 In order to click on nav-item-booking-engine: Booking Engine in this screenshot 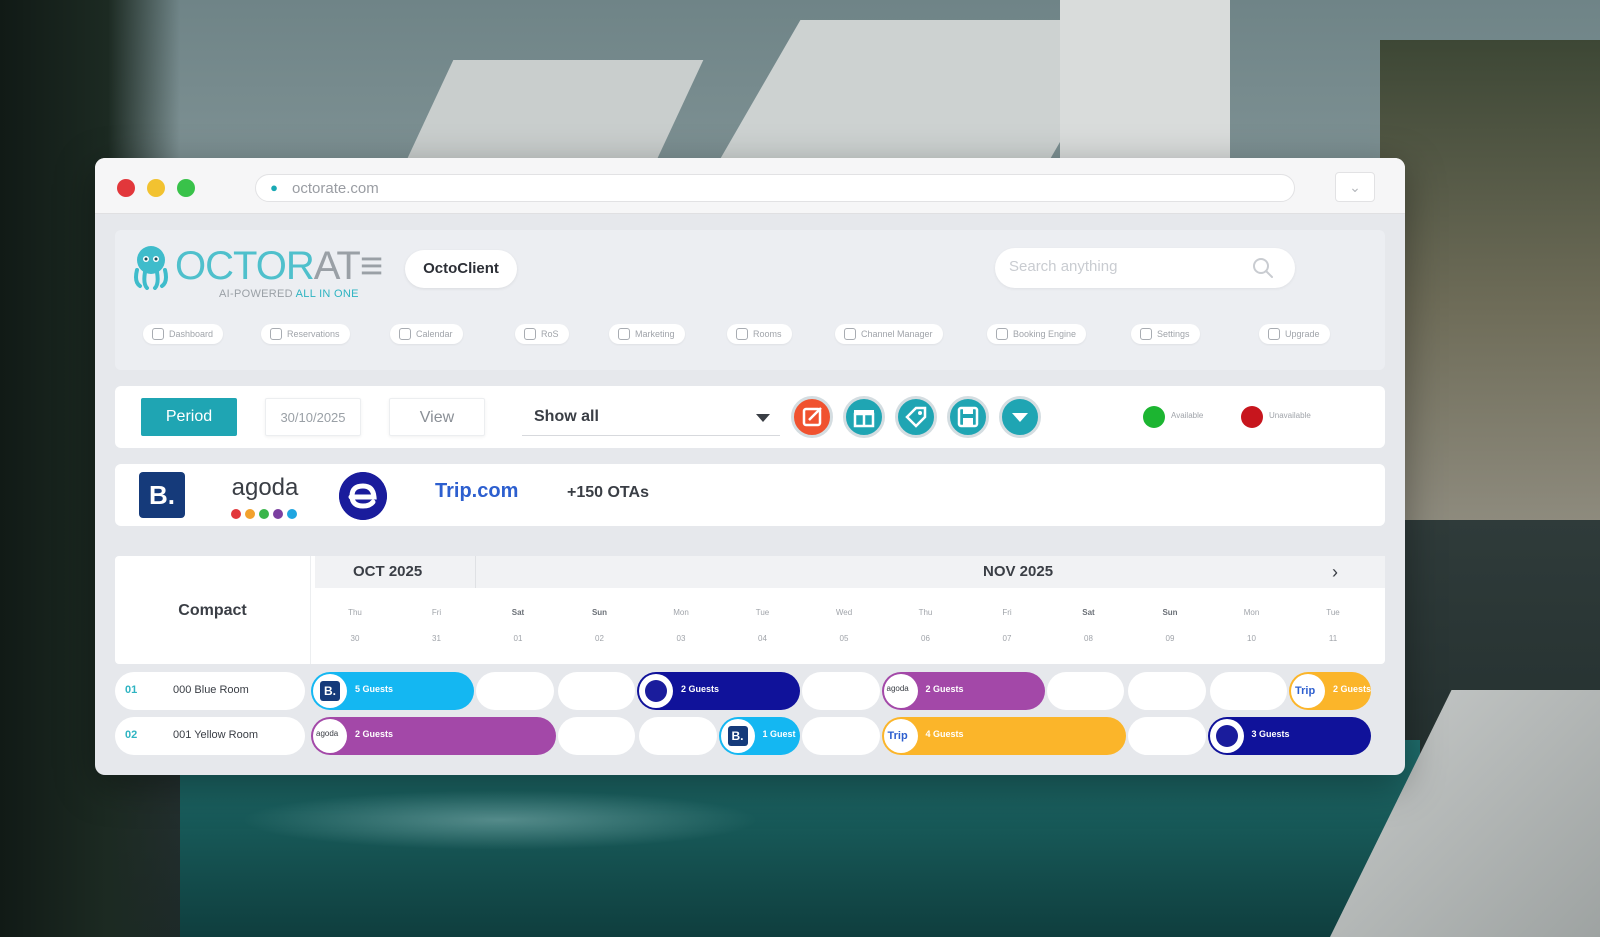, I will do `click(1037, 334)`.